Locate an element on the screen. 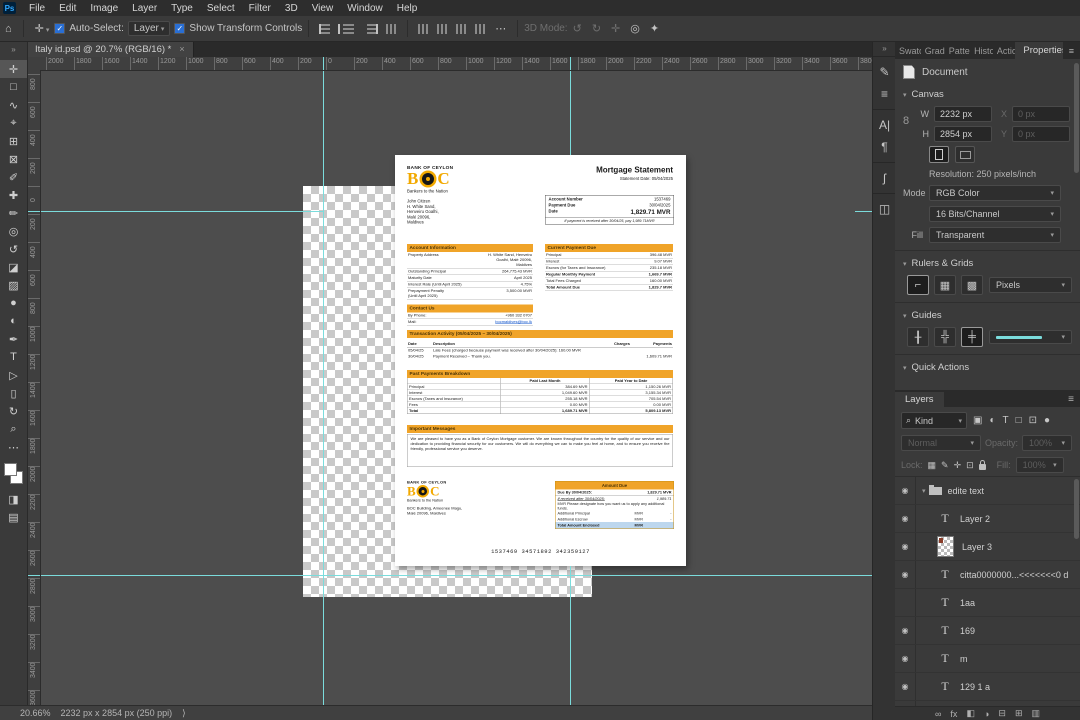 This screenshot has width=1080, height=720. portrait-orientation-button is located at coordinates (939, 154).